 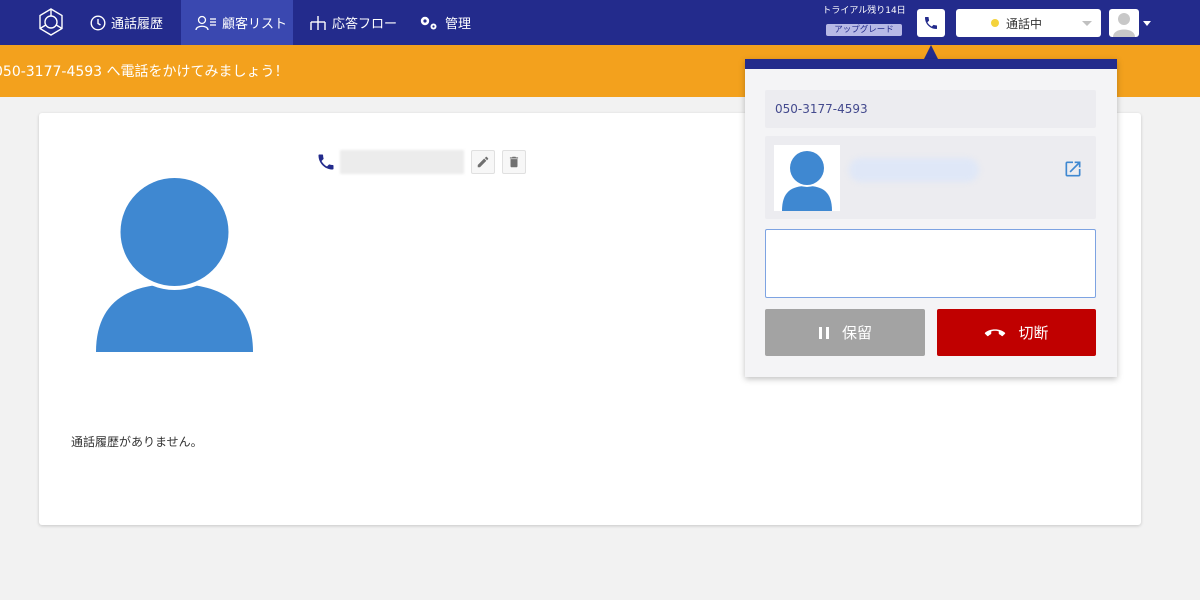 I want to click on delete-button, so click(x=514, y=162).